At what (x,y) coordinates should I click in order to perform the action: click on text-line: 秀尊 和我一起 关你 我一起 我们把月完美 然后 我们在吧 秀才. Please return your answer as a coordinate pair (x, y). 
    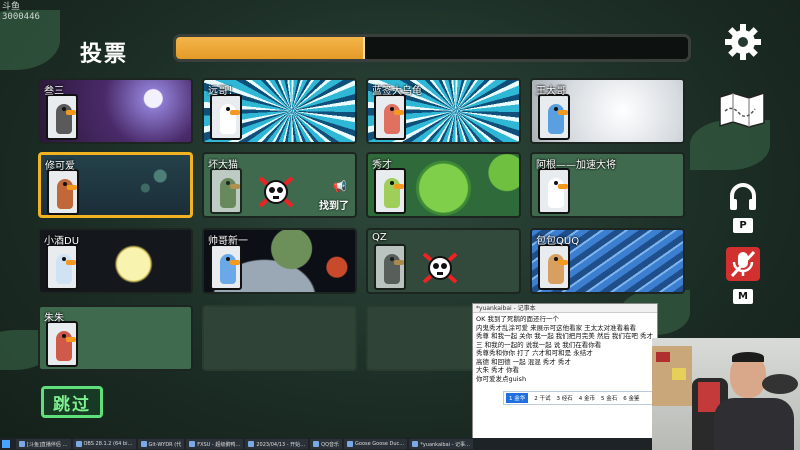
    Looking at the image, I should click on (564, 336).